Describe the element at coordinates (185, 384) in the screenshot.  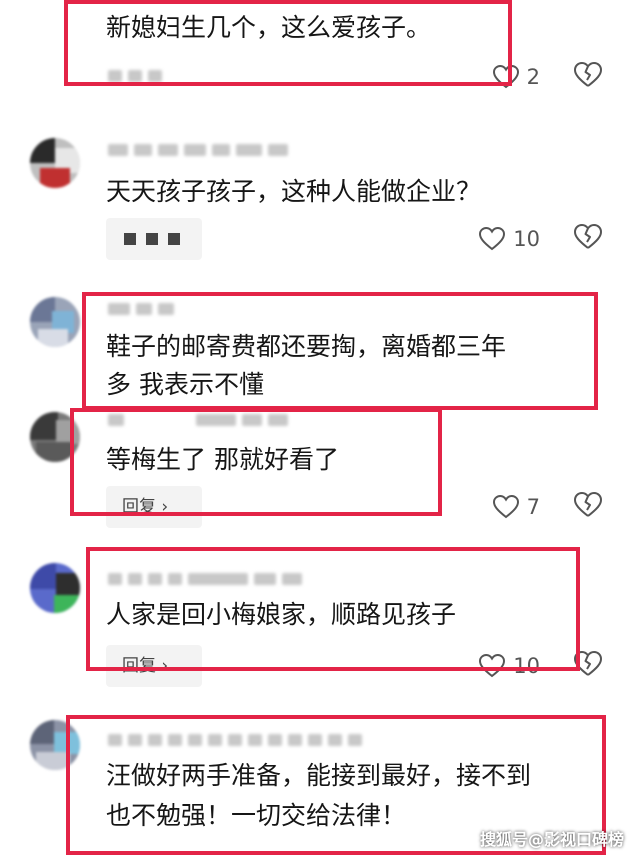
I see `comment-text-line-2: 多 我表示不懂` at that location.